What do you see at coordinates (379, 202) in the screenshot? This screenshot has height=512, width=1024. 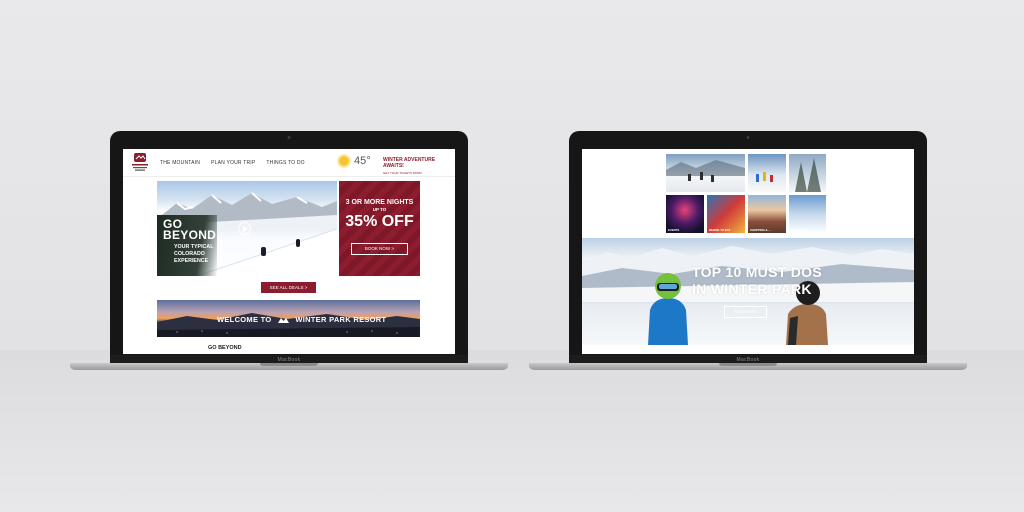 I see `promo-line1: 3 OR MORE NIGHTS` at bounding box center [379, 202].